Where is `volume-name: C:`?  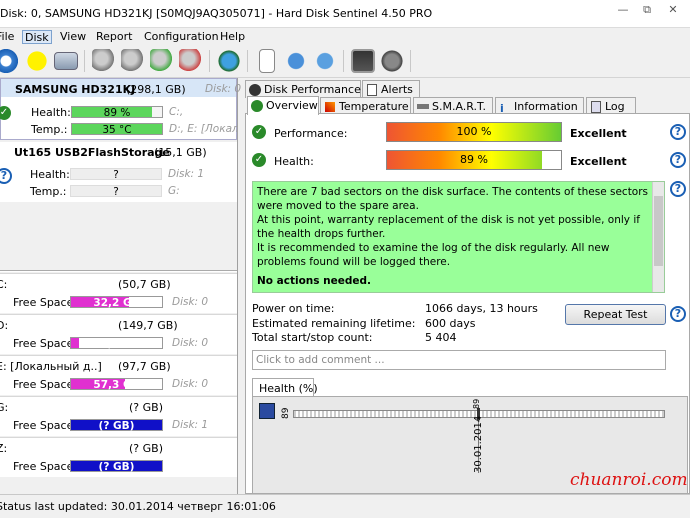 volume-name: C: is located at coordinates (4, 284).